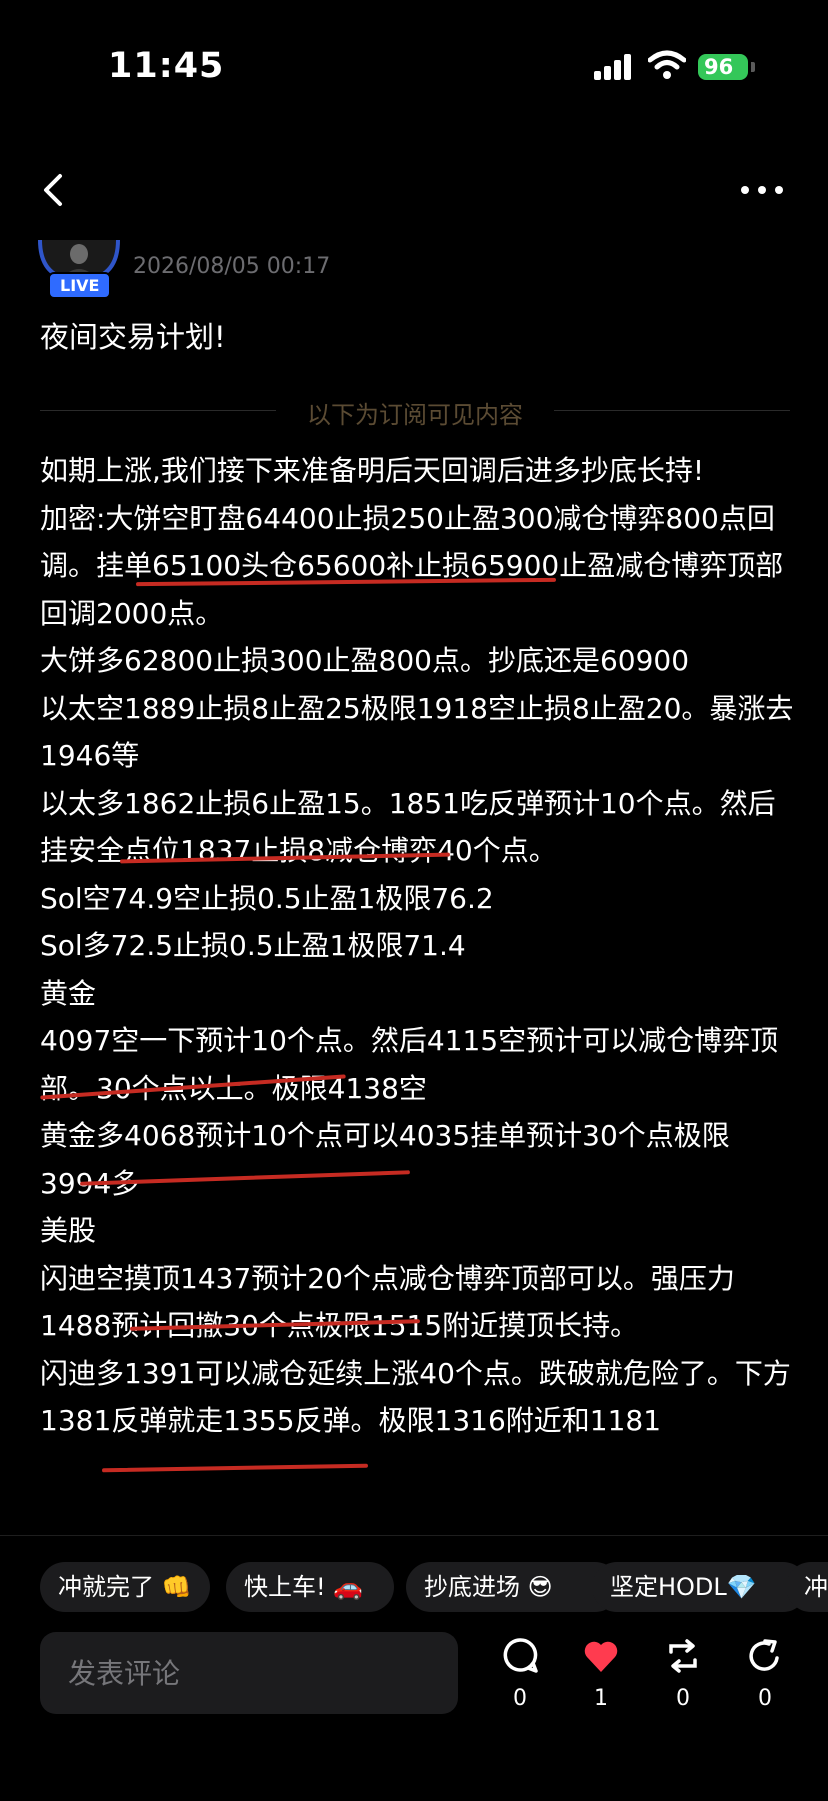 Image resolution: width=828 pixels, height=1801 pixels. What do you see at coordinates (513, 1587) in the screenshot?
I see `quick-reply-chip: 抄底进场 😎` at bounding box center [513, 1587].